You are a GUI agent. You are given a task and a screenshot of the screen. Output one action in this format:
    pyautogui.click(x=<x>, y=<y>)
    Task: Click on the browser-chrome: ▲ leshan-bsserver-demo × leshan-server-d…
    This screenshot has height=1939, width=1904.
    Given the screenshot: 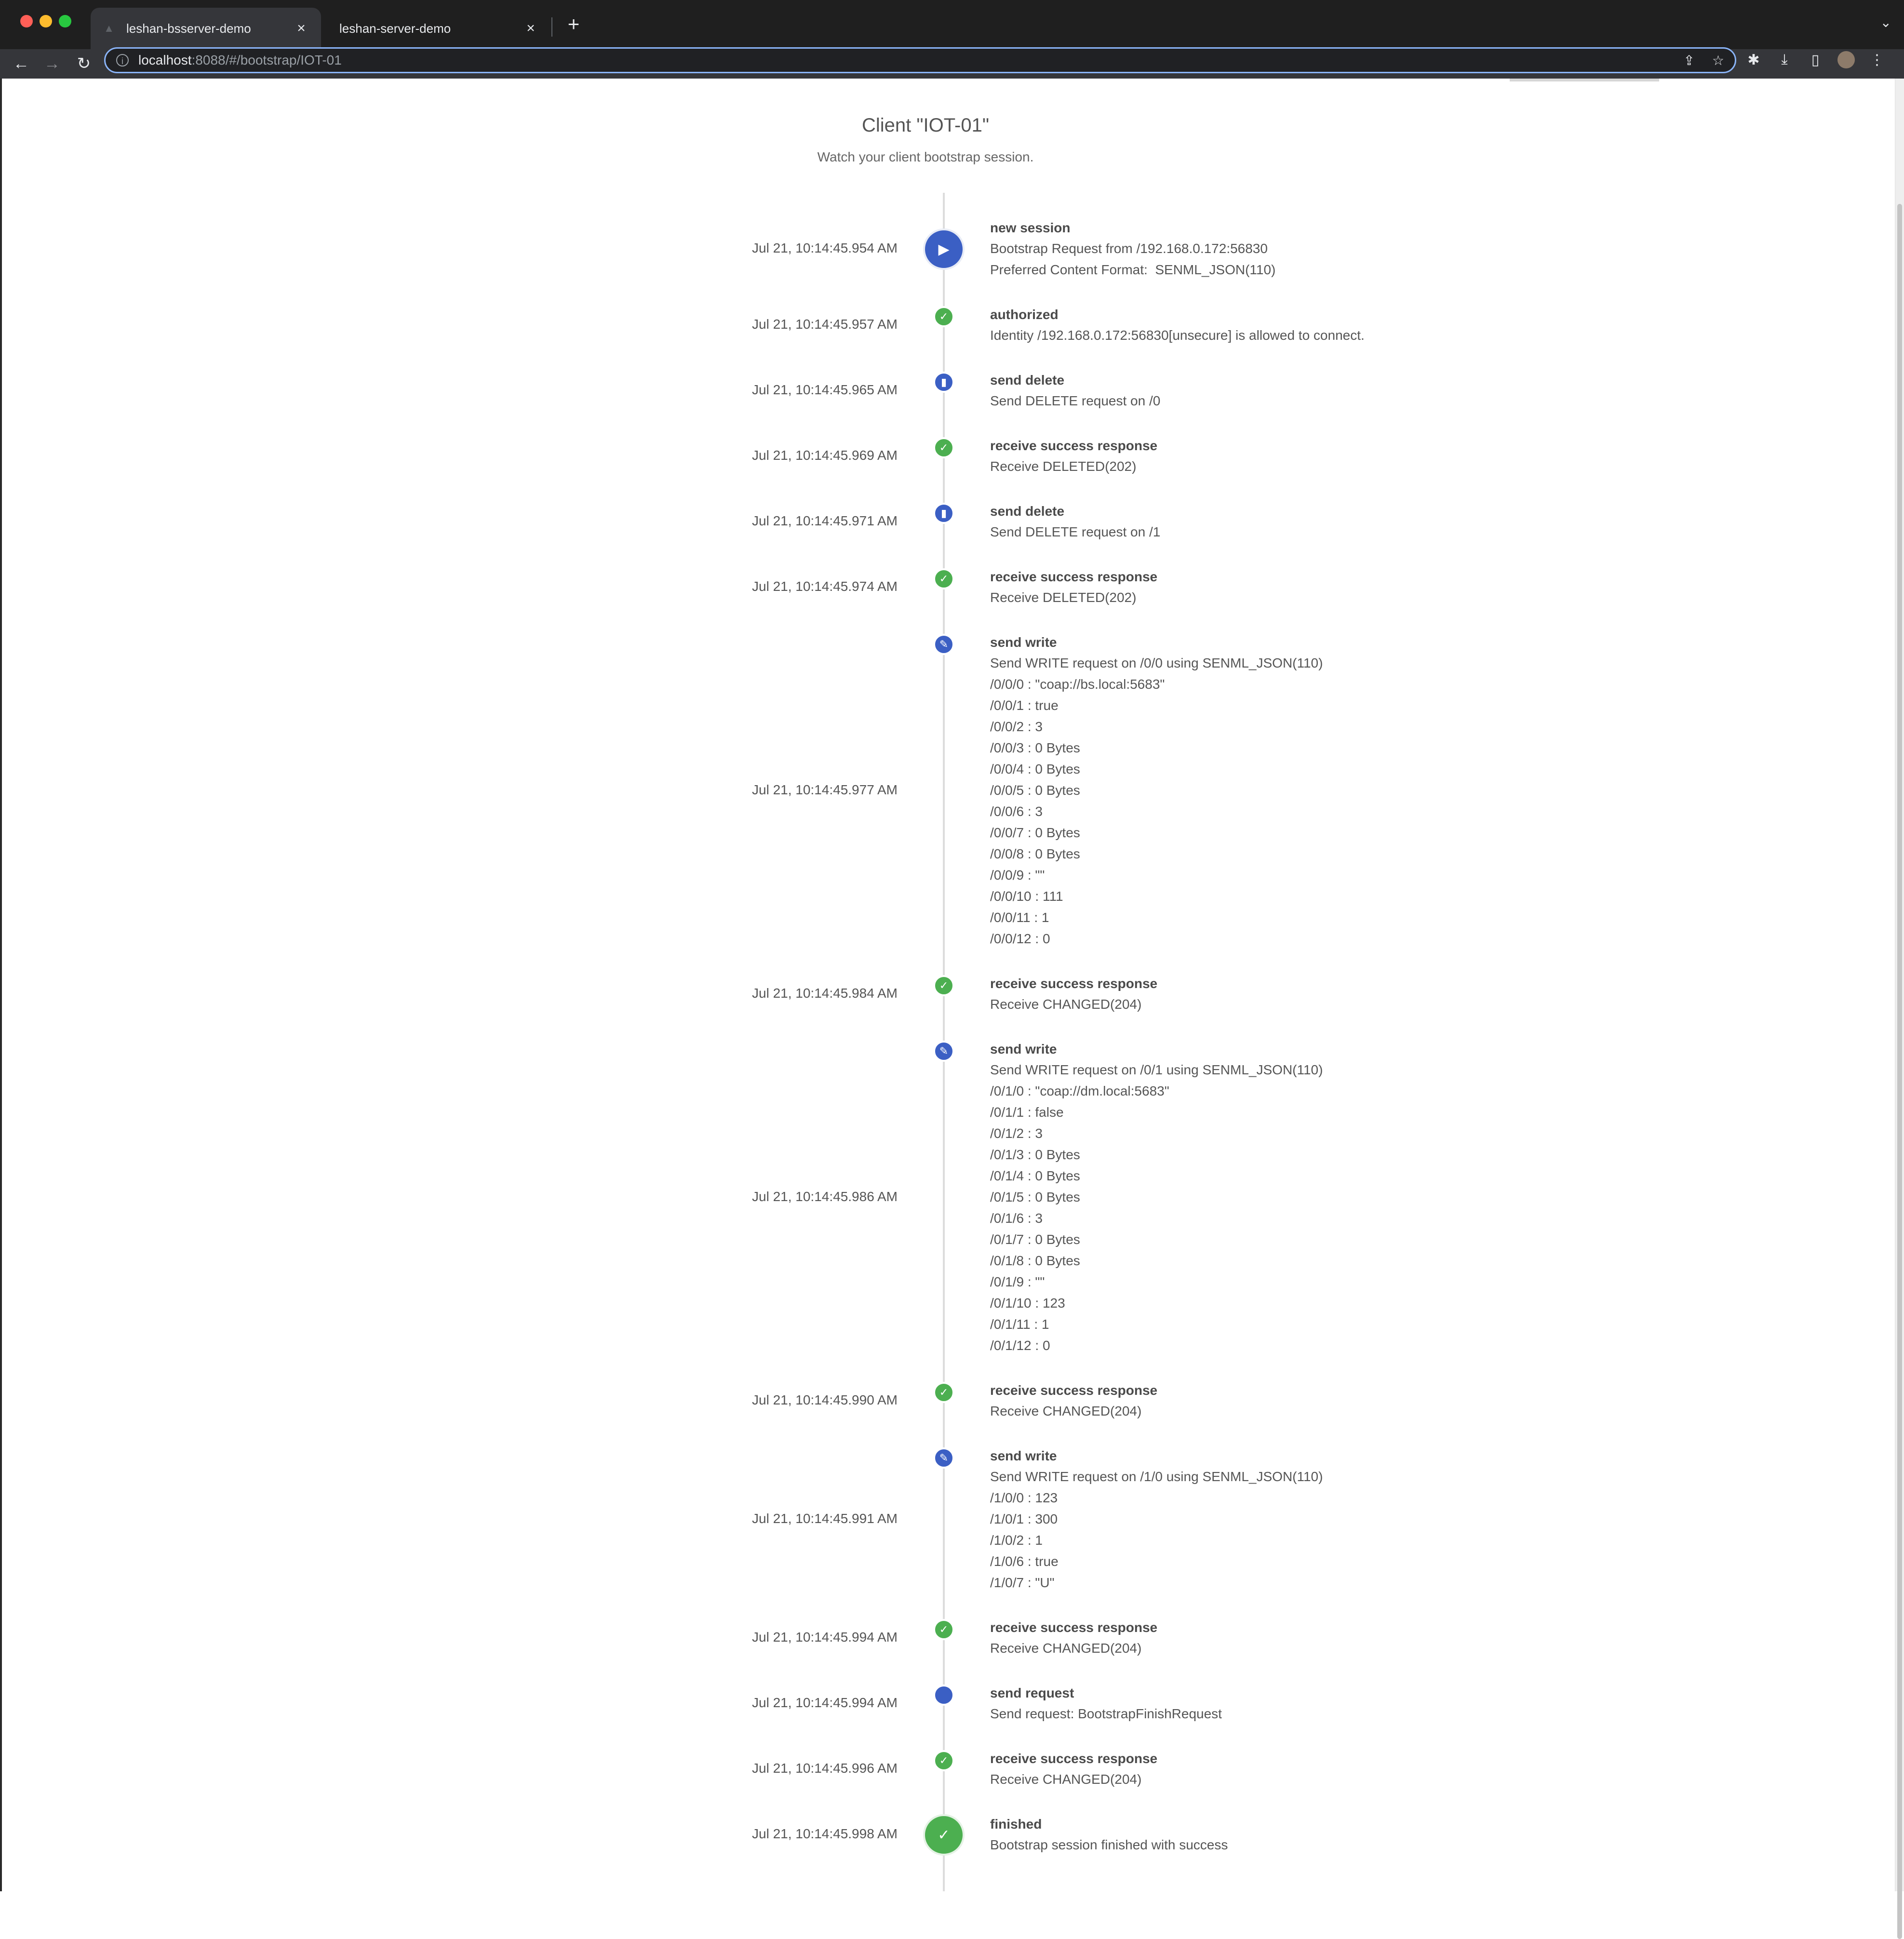 What is the action you would take?
    pyautogui.click(x=952, y=39)
    